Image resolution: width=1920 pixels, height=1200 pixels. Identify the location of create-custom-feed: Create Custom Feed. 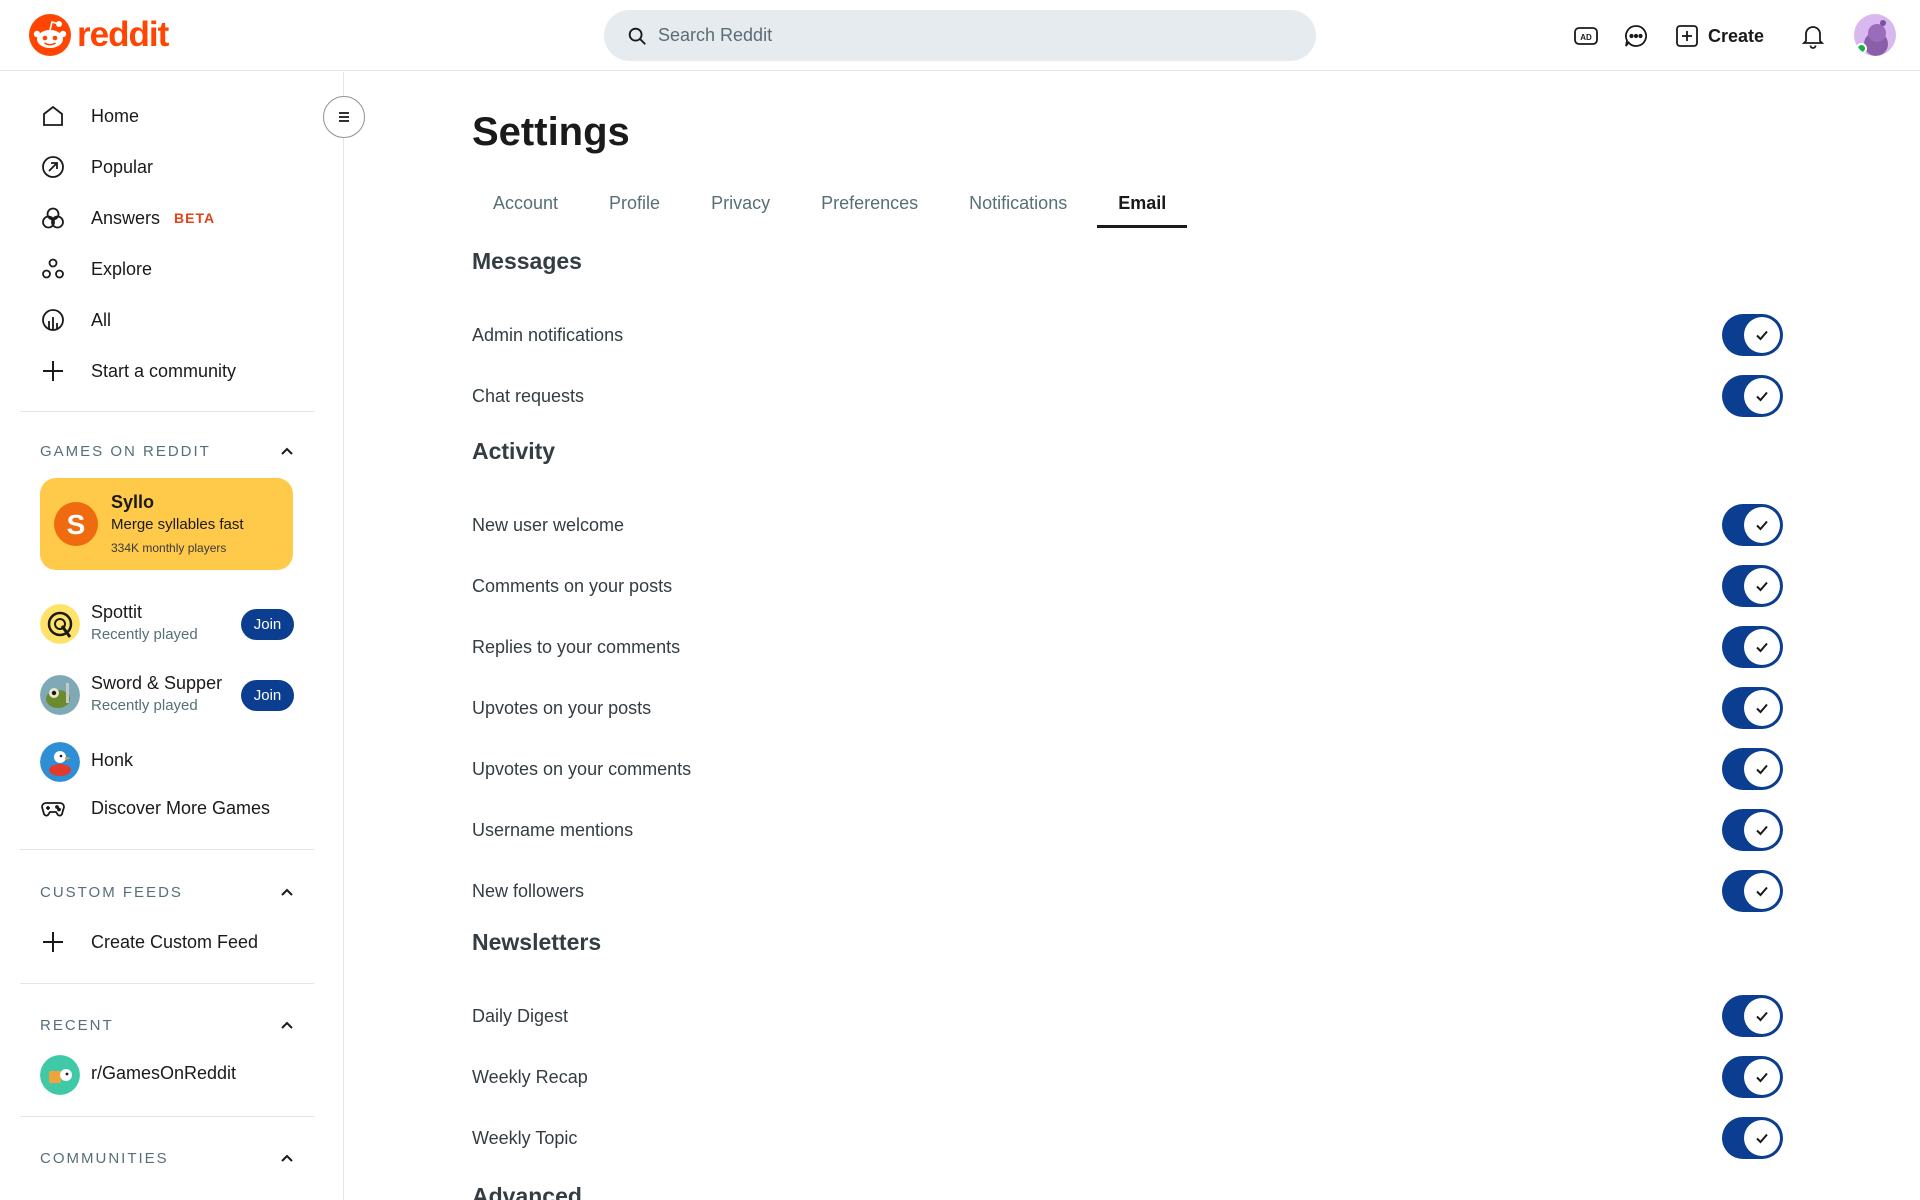
(149, 942).